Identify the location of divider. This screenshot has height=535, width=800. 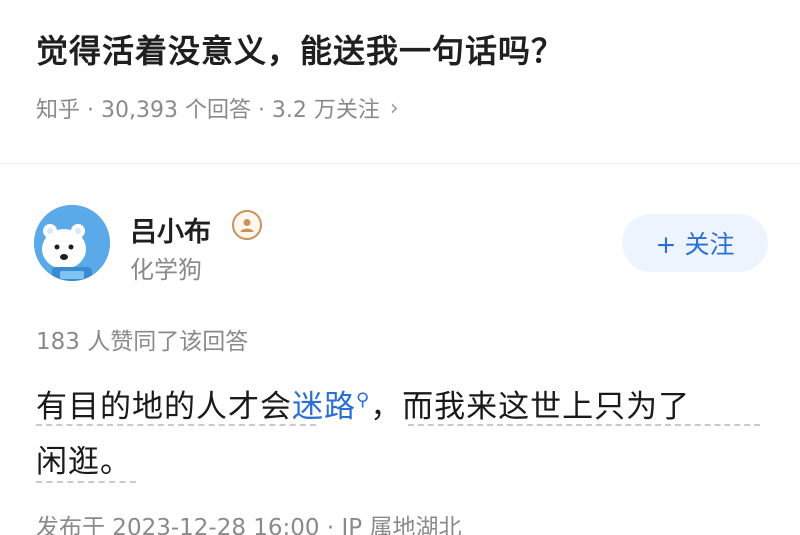
(400, 163).